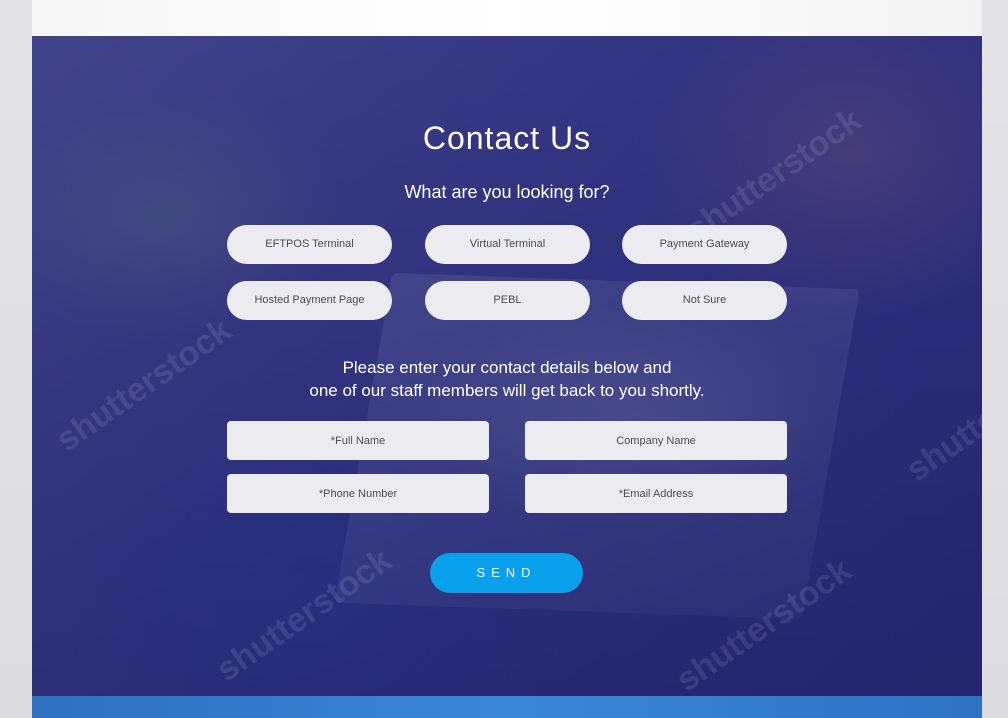 The width and height of the screenshot is (1008, 718). What do you see at coordinates (656, 440) in the screenshot?
I see `company-name-field` at bounding box center [656, 440].